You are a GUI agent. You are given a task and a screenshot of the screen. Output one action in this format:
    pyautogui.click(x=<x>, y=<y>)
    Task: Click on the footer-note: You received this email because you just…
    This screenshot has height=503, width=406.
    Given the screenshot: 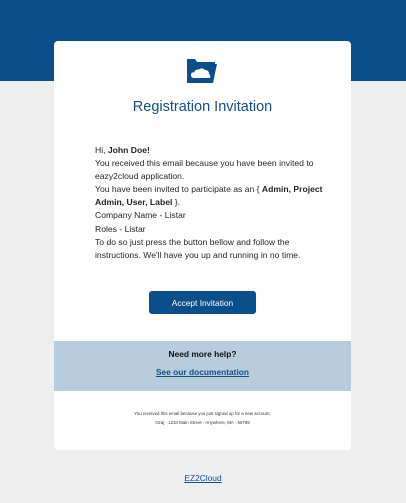 What is the action you would take?
    pyautogui.click(x=202, y=418)
    